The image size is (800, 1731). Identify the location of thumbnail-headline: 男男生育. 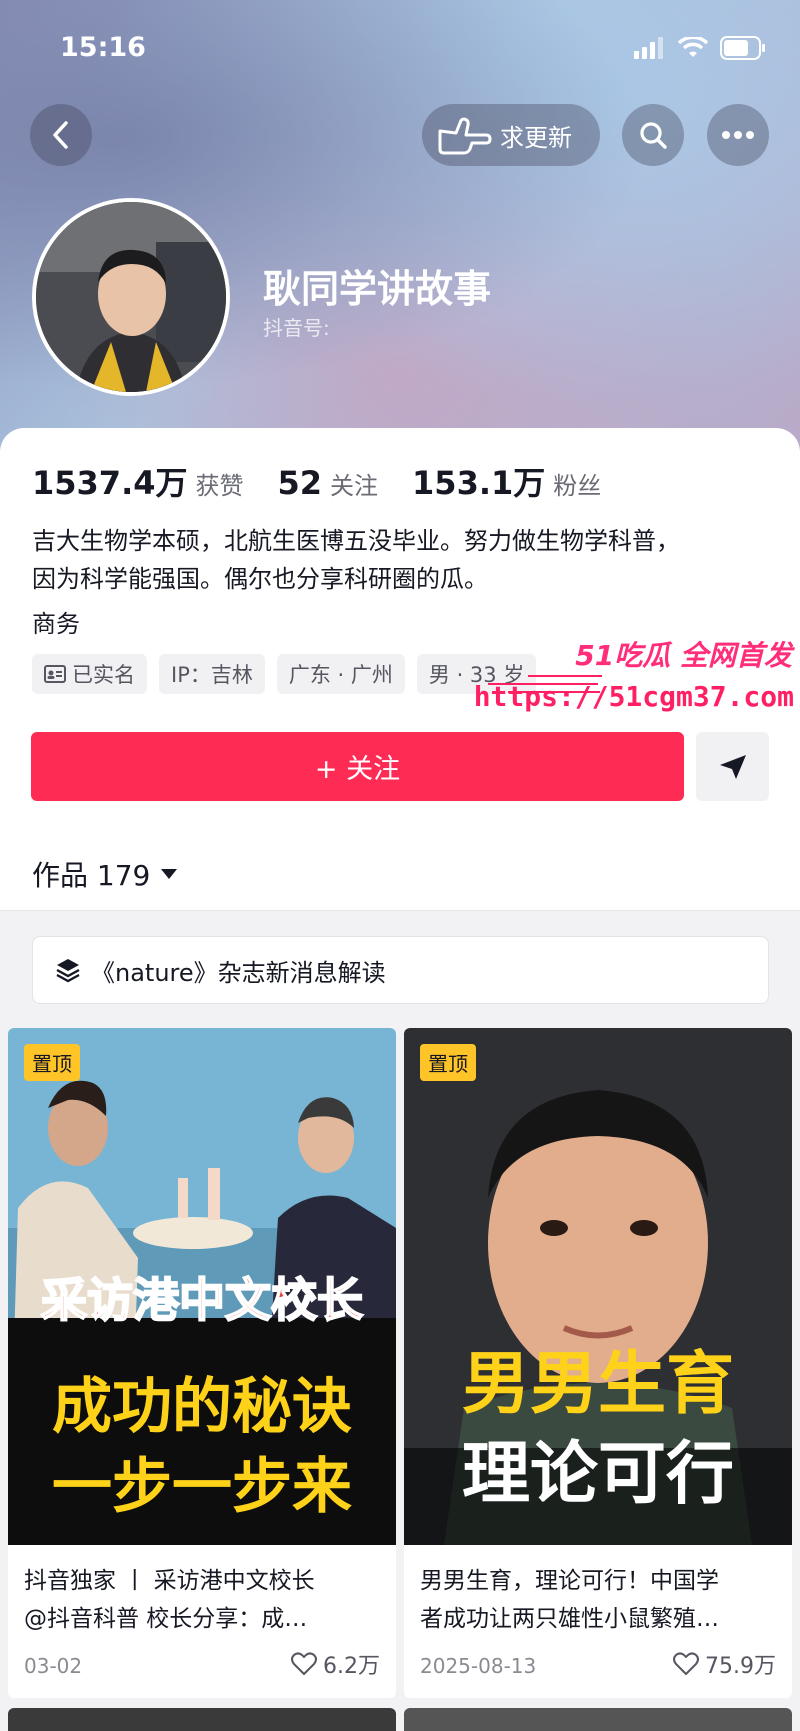
(597, 1384).